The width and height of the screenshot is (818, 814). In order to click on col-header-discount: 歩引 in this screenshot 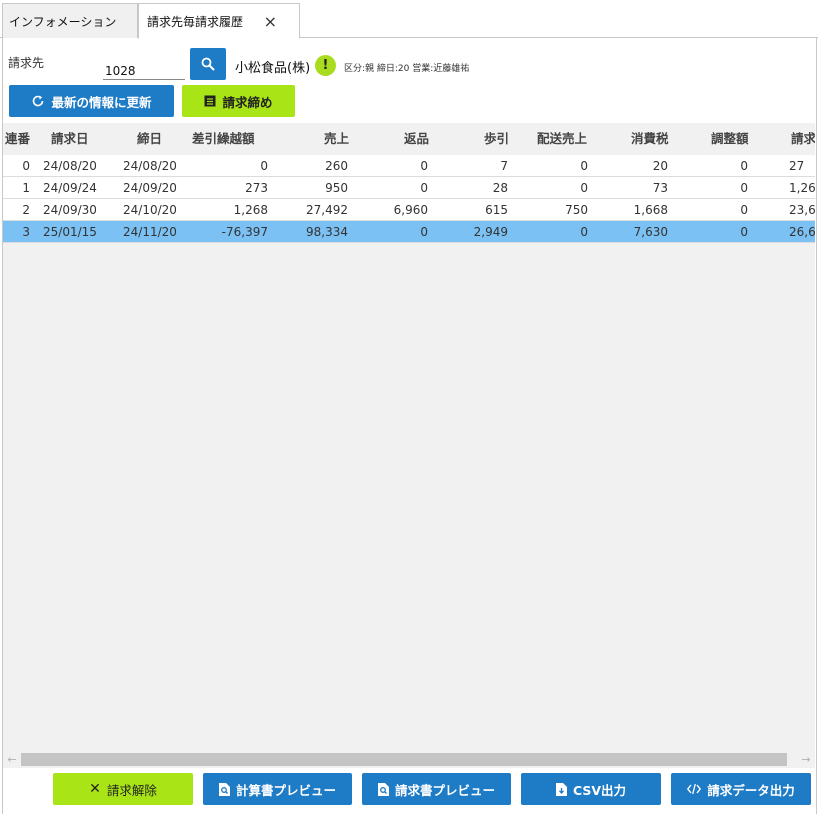, I will do `click(496, 139)`.